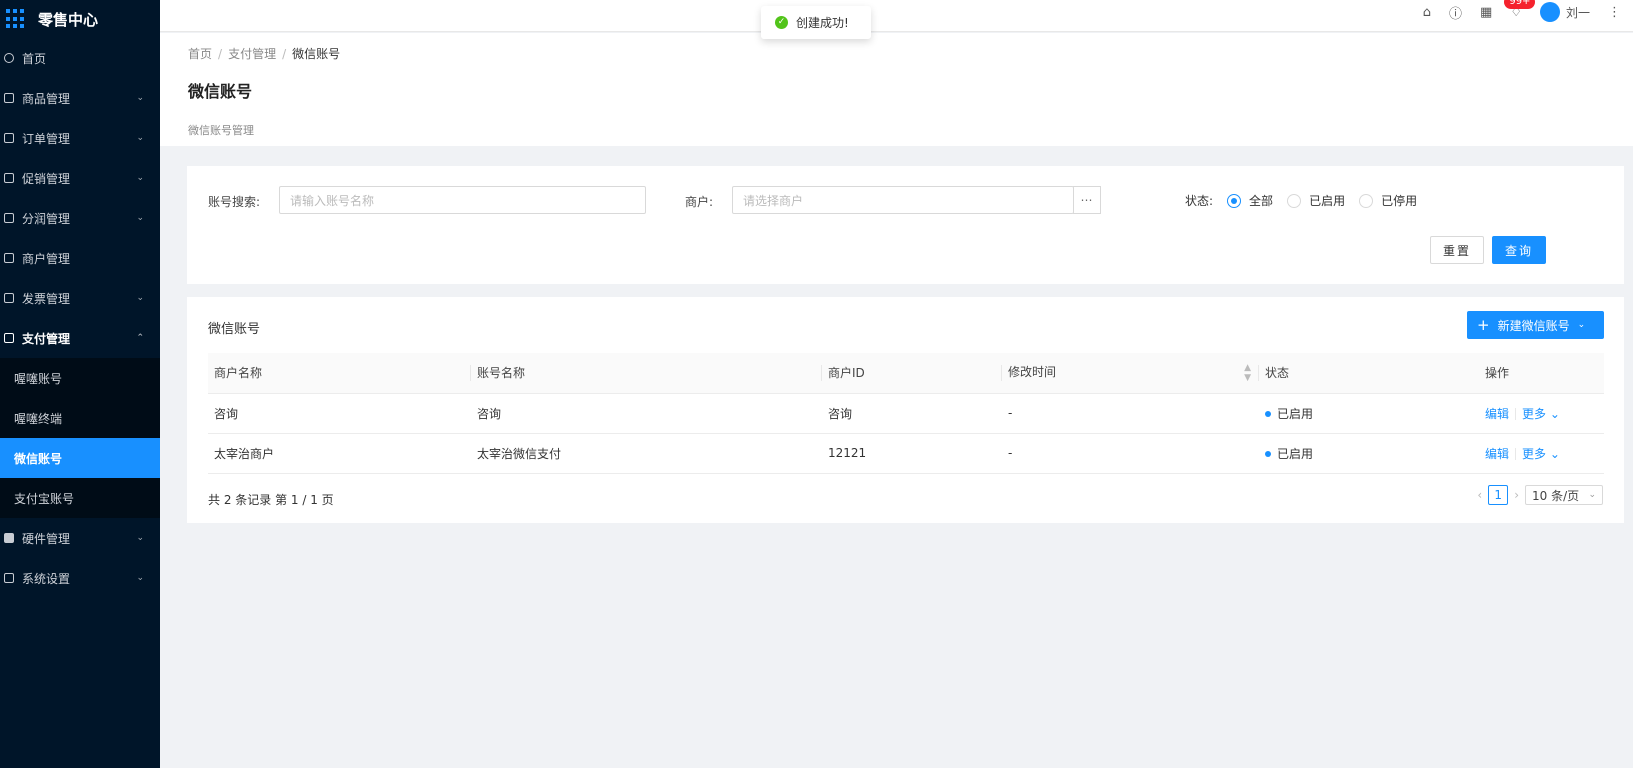  What do you see at coordinates (1519, 250) in the screenshot?
I see `query-button: 查询` at bounding box center [1519, 250].